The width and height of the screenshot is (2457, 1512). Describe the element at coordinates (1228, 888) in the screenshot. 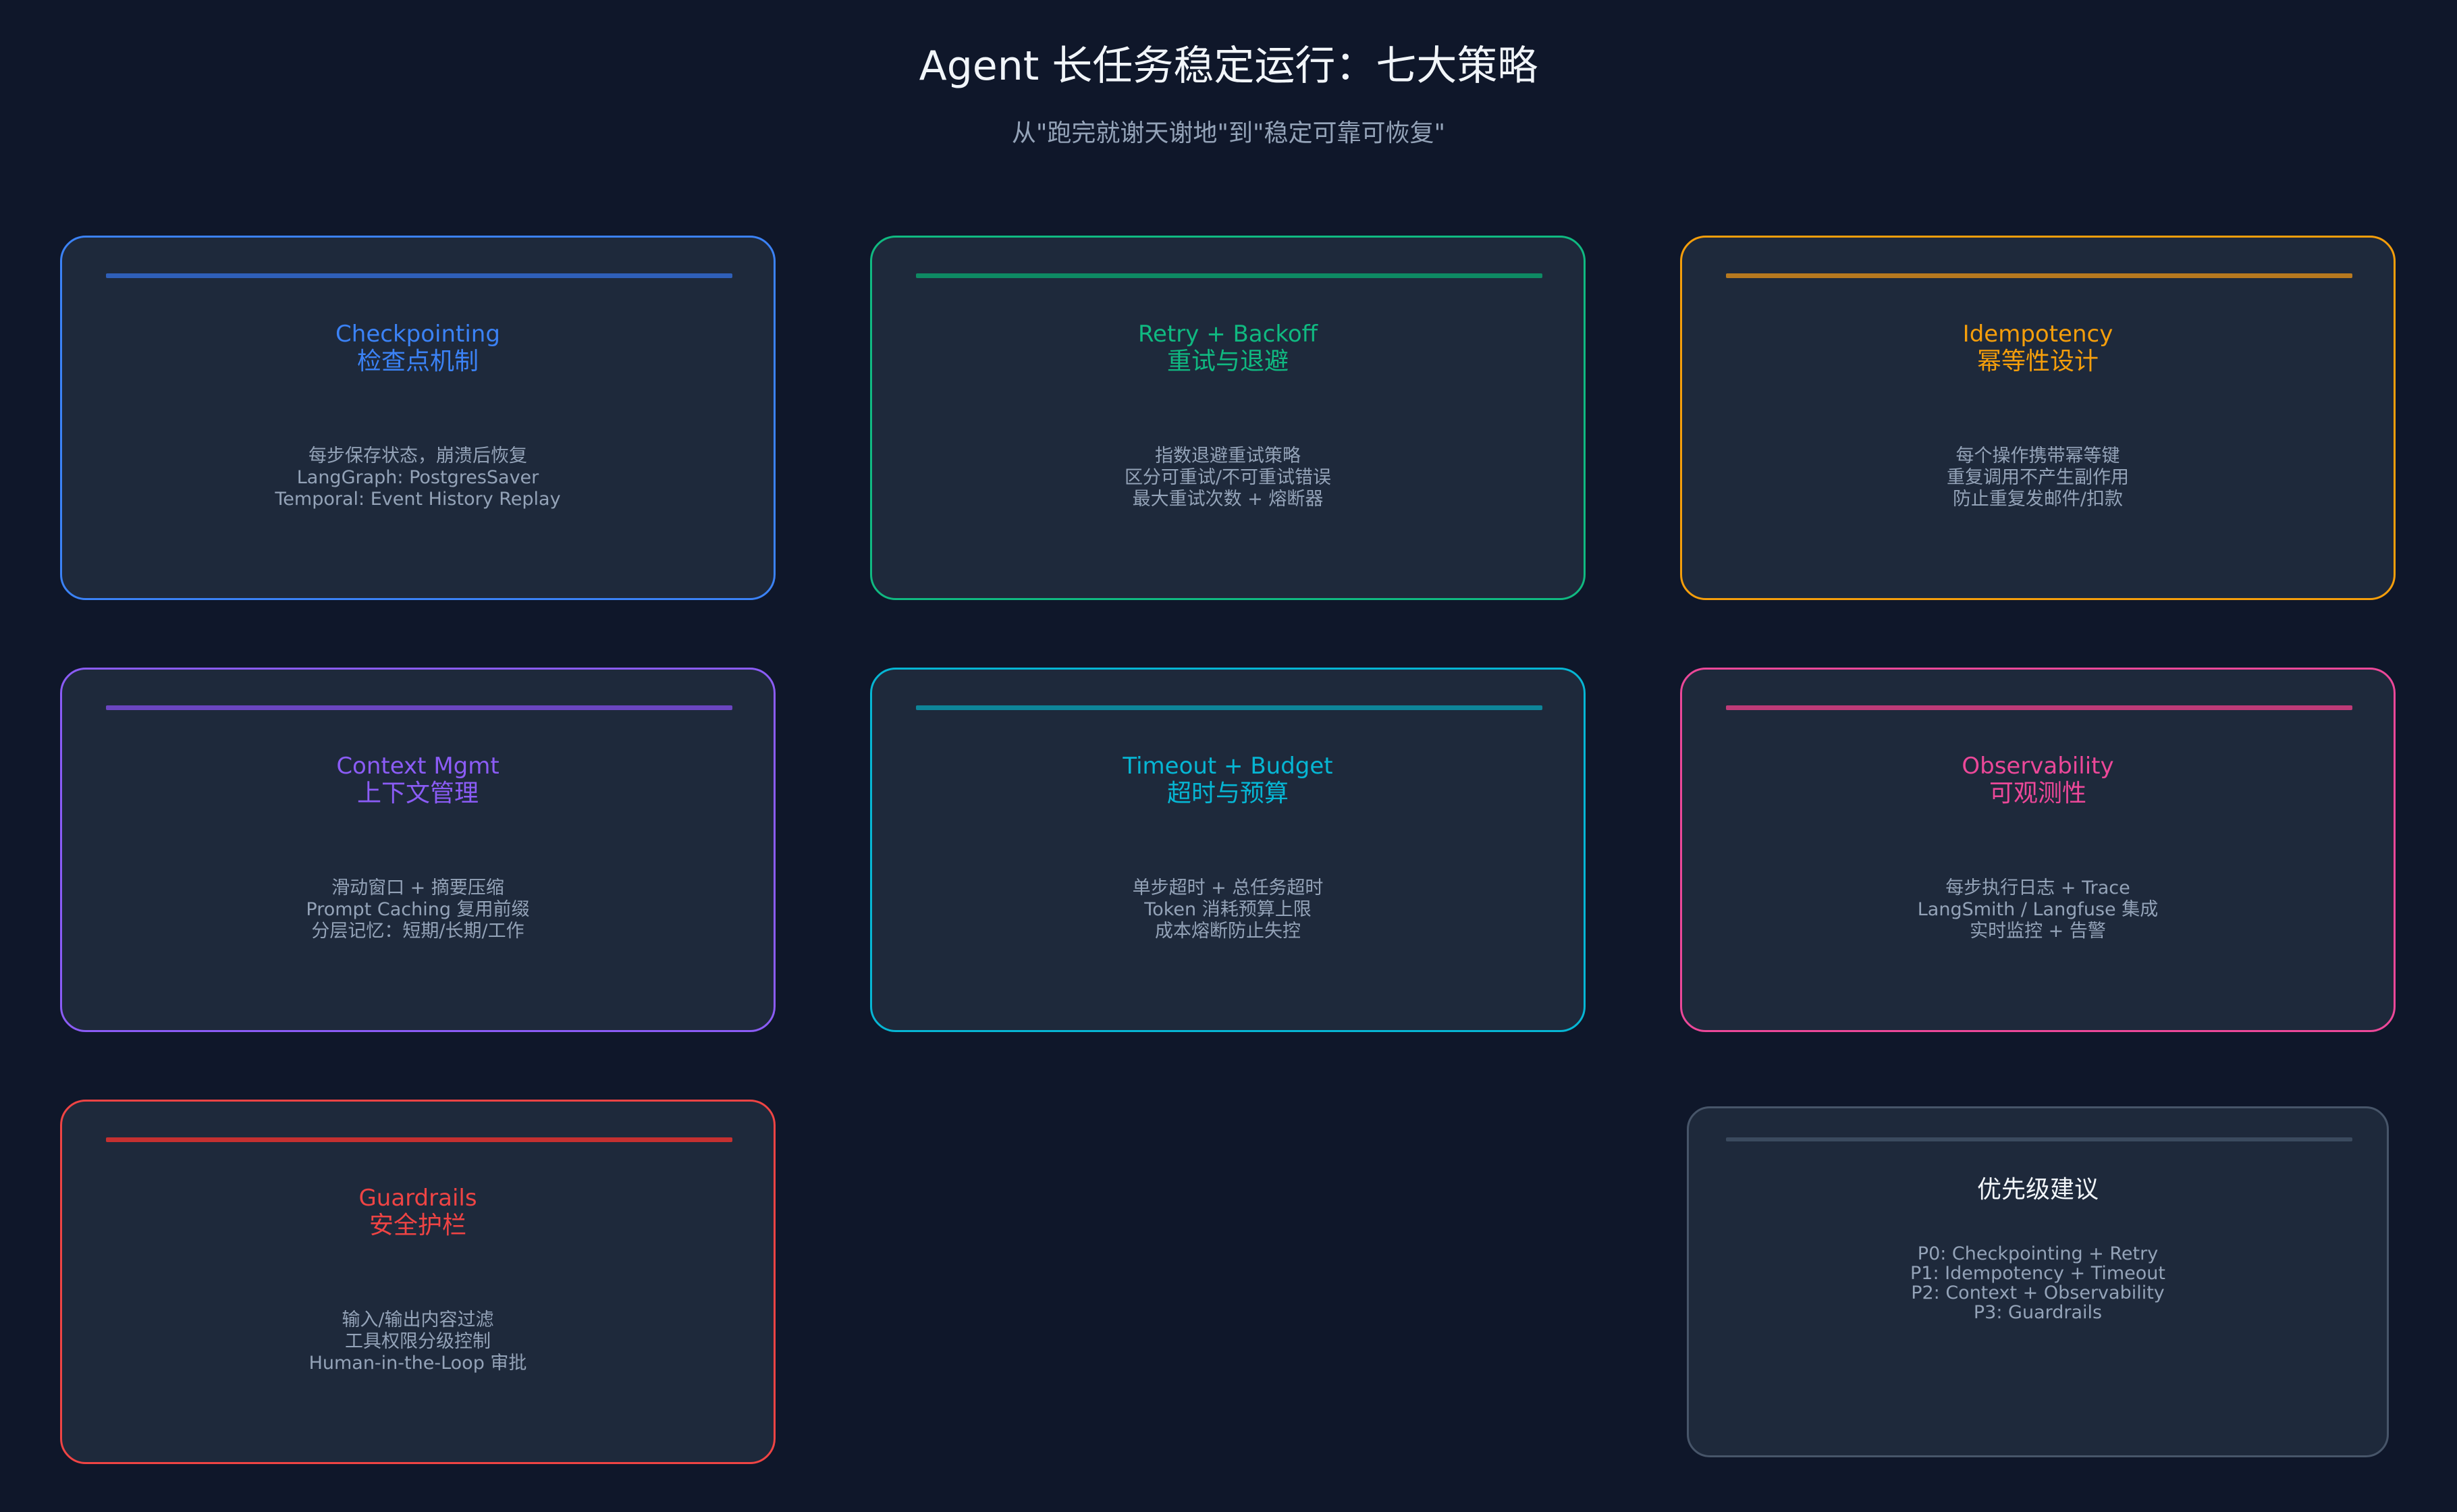

I see `card-line: 单步超时 + 总任务超时` at that location.